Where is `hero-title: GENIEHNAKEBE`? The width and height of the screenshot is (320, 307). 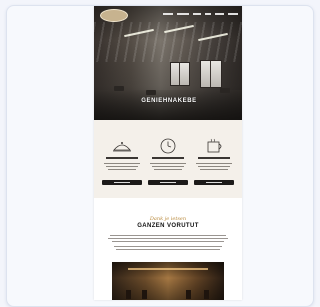
hero-title: GENIEHNAKEBE is located at coordinates (169, 101).